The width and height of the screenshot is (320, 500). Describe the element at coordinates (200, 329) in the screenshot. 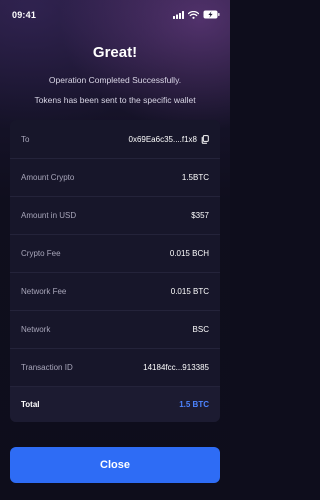

I see `network-value: BSC` at that location.